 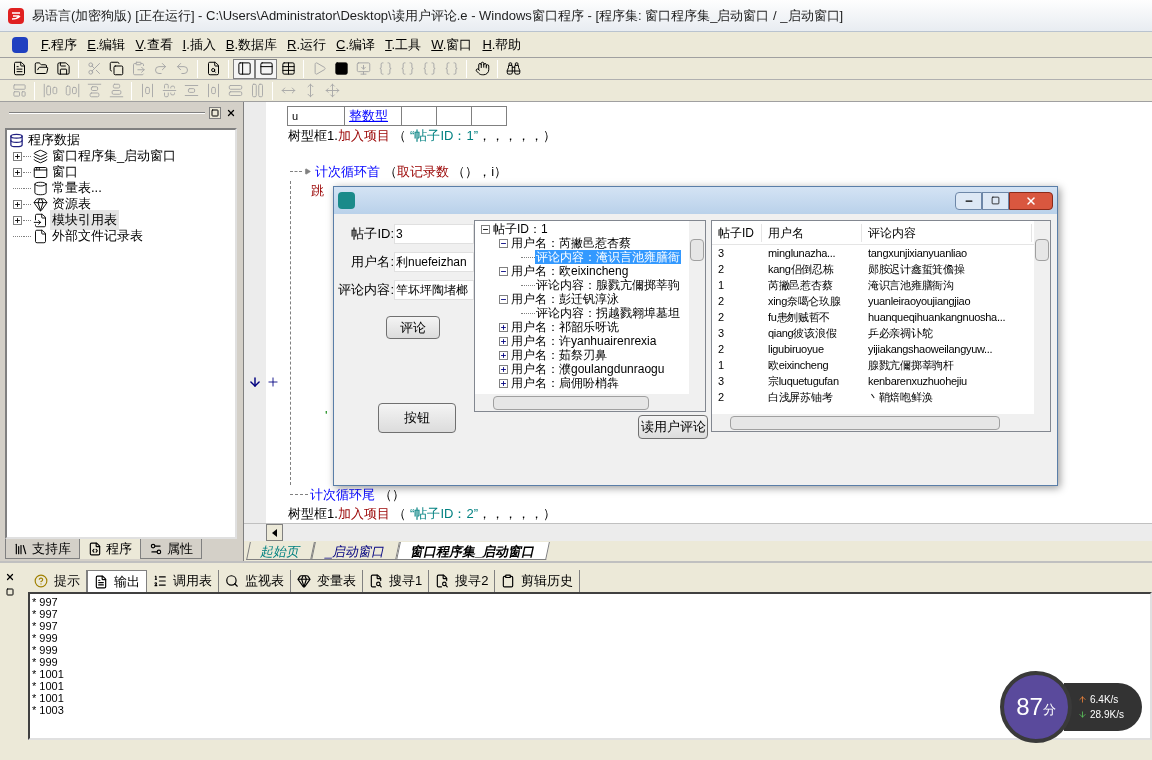 I want to click on panel-tab: 支持库, so click(x=42, y=549).